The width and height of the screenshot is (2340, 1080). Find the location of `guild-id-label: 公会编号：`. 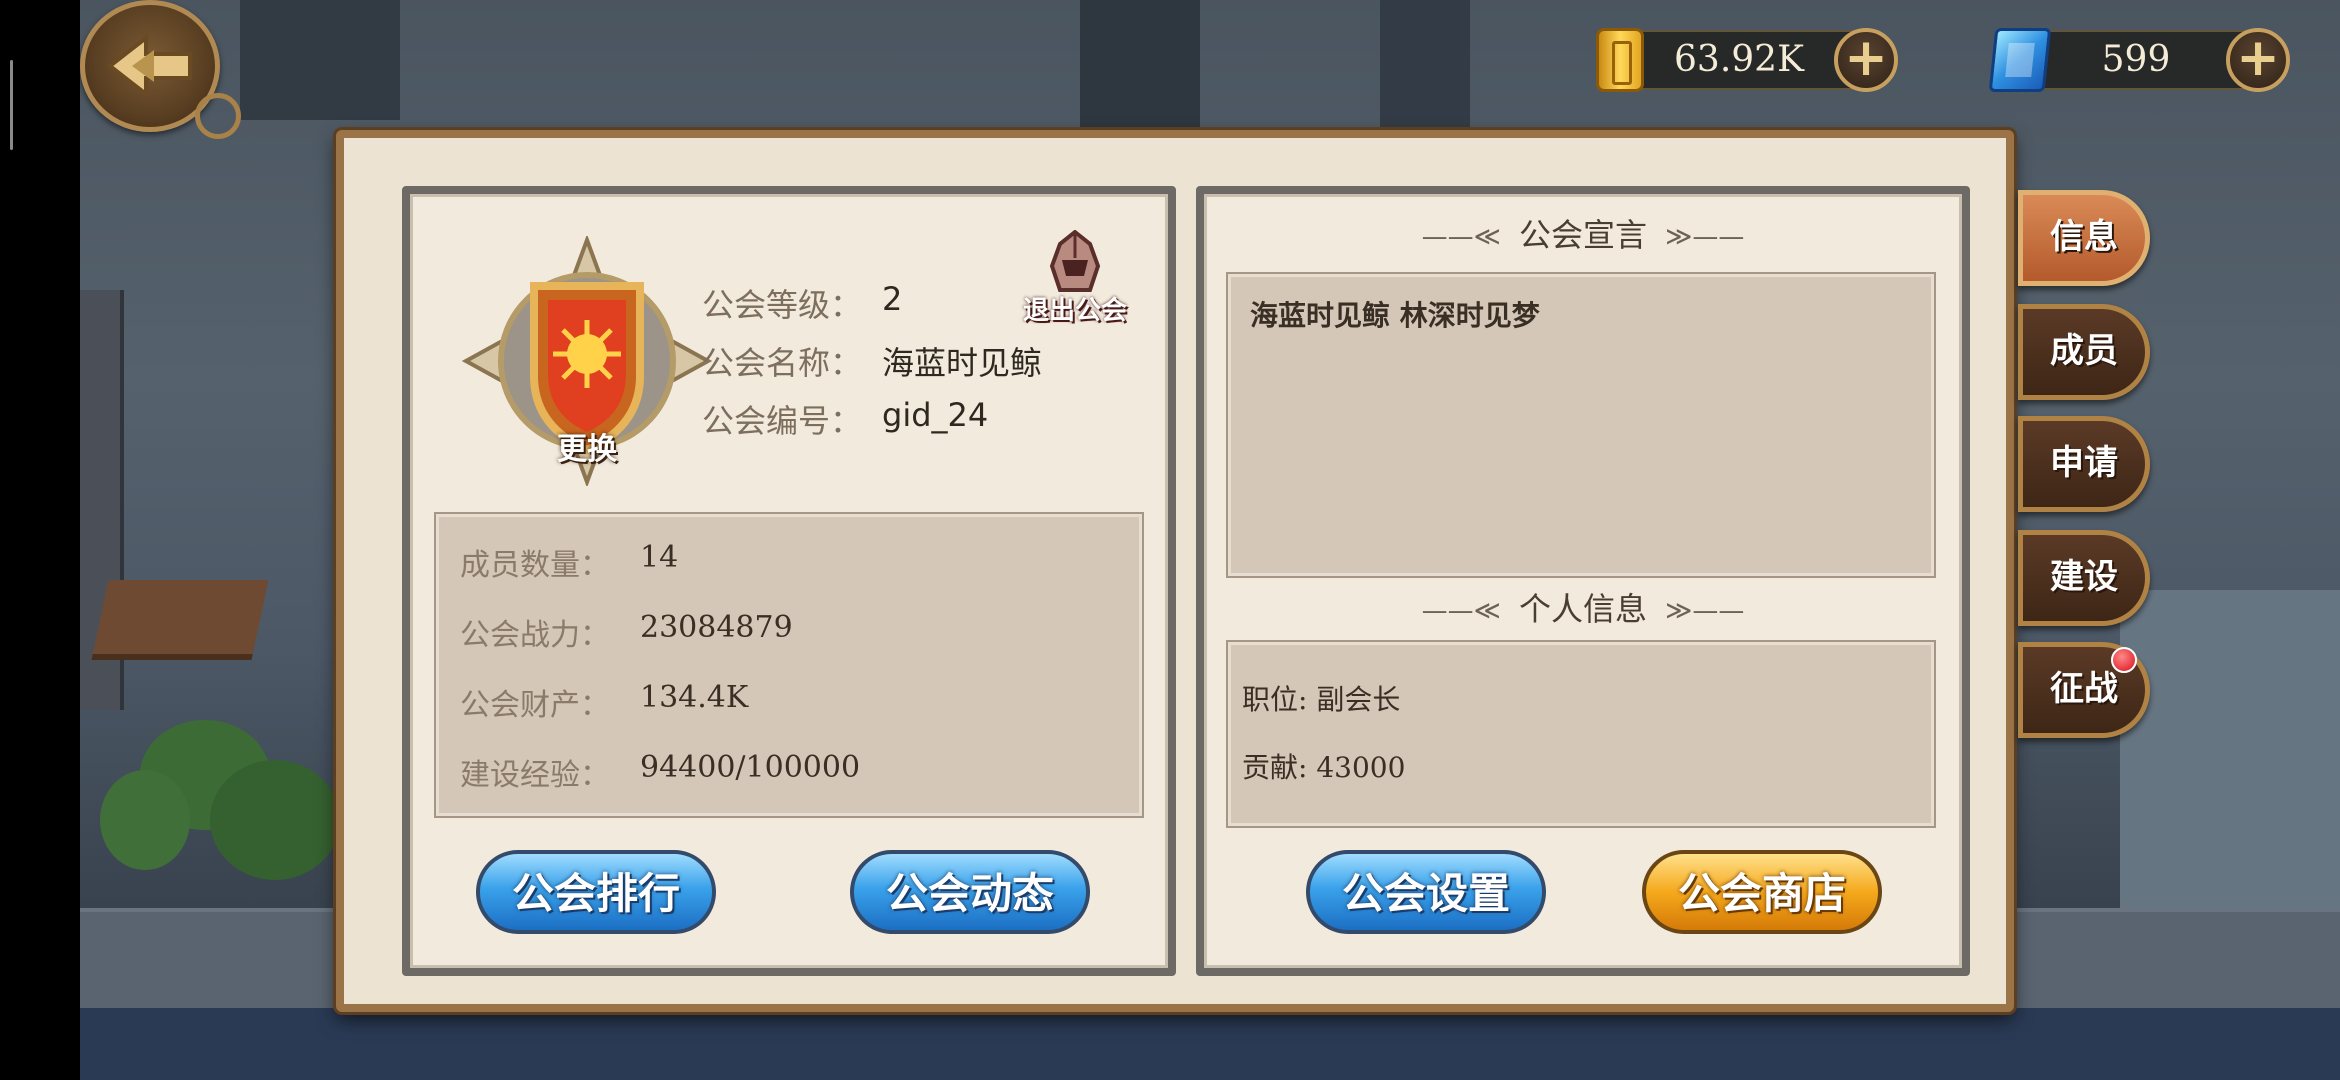

guild-id-label: 公会编号： is located at coordinates (782, 421).